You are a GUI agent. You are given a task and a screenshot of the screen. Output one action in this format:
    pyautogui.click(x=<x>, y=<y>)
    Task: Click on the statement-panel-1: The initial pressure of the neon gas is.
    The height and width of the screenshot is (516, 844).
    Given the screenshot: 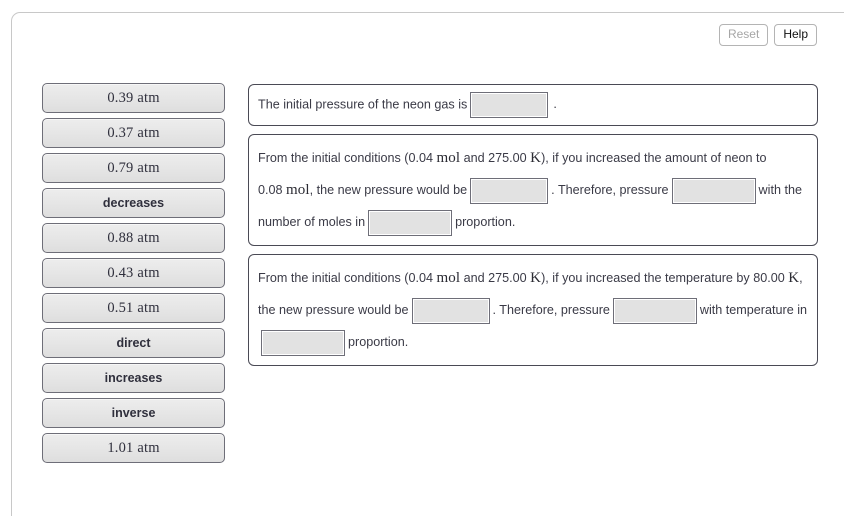 What is the action you would take?
    pyautogui.click(x=533, y=105)
    